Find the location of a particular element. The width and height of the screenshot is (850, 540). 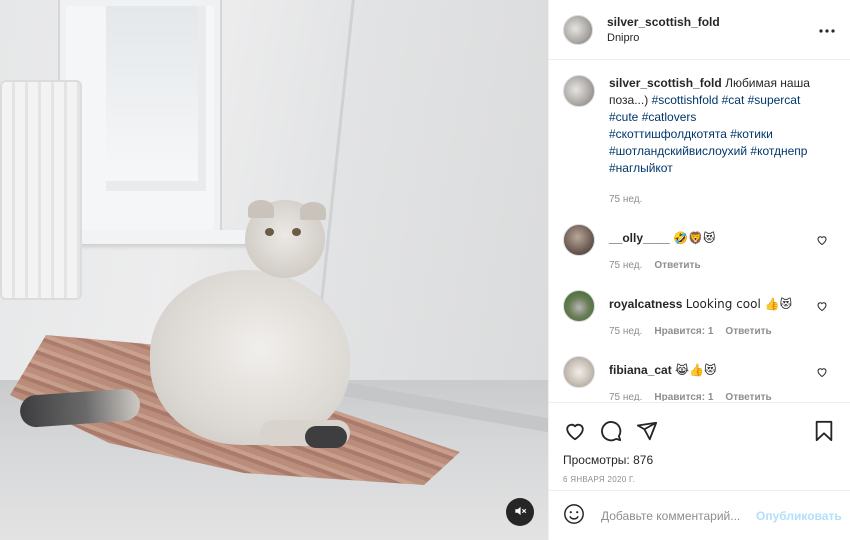

comment-bubble-icon is located at coordinates (611, 431).